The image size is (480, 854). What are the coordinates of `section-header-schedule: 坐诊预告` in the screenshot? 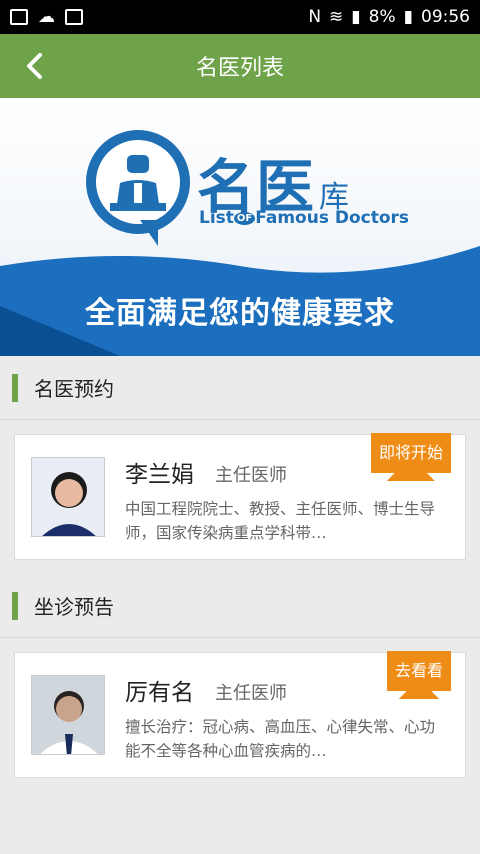 It's located at (240, 606).